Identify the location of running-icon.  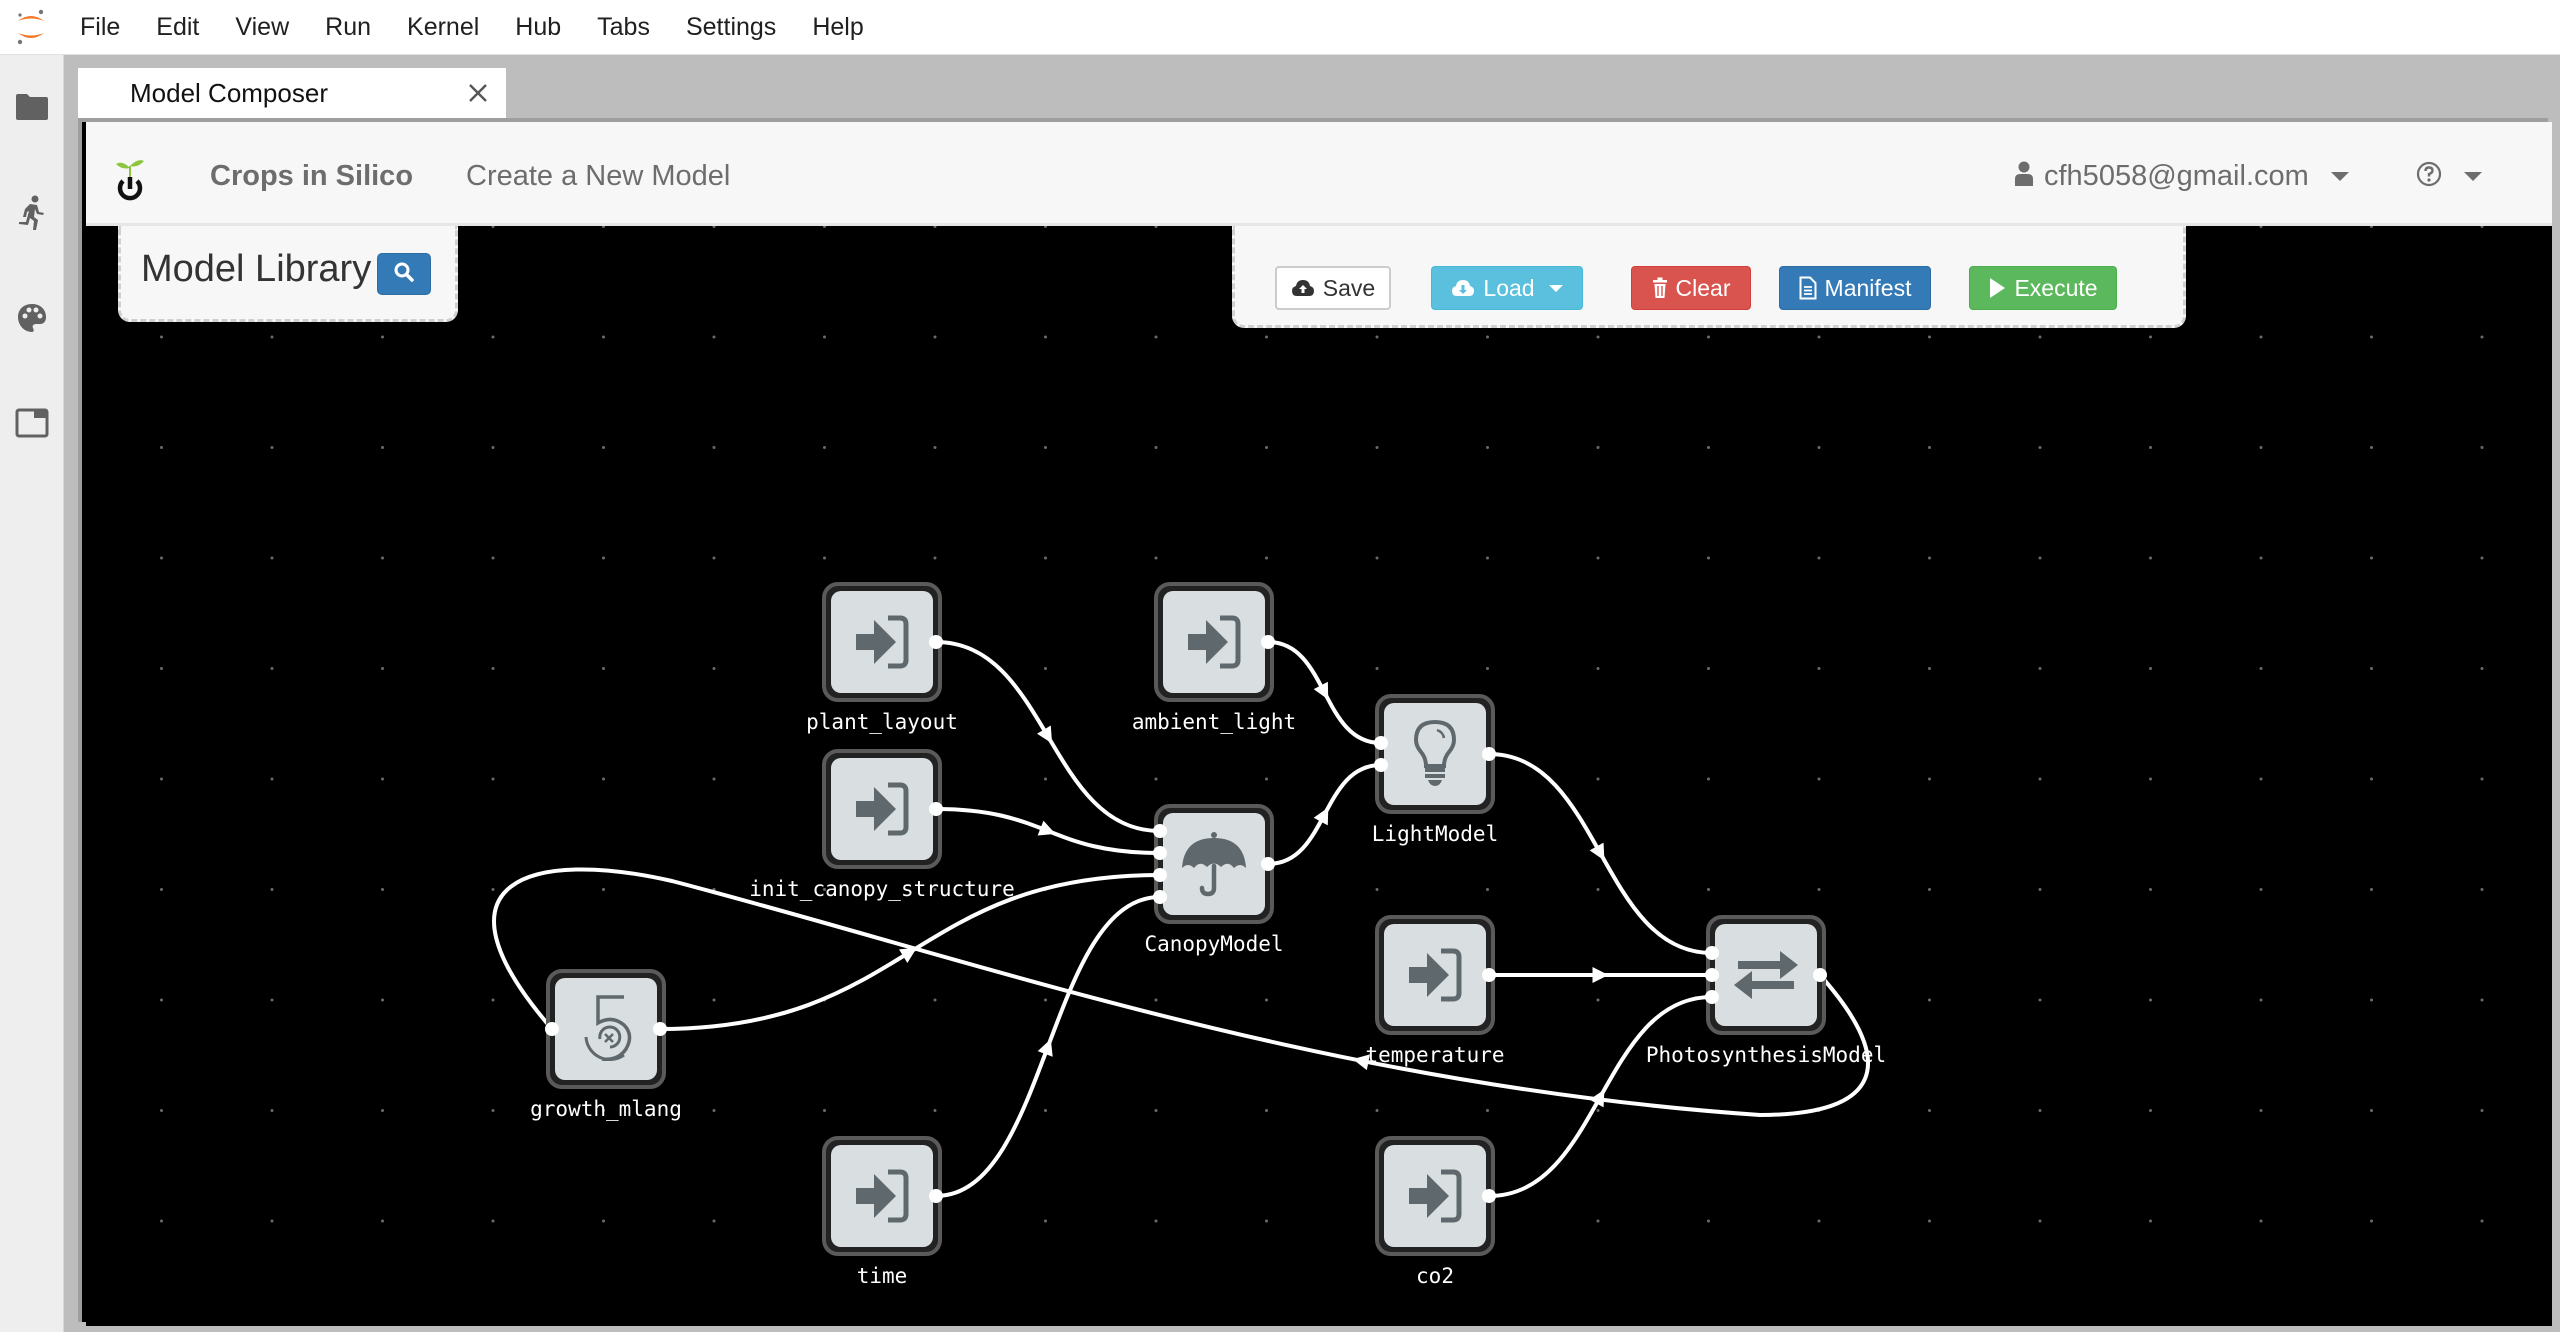
(32, 213).